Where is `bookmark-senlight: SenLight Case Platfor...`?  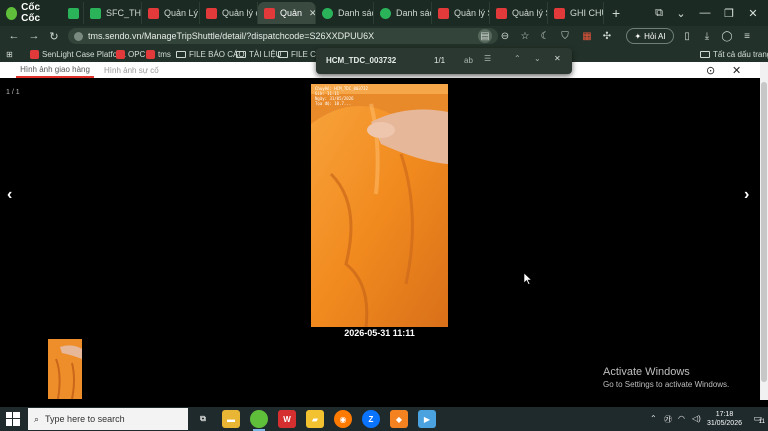
bookmark-senlight: SenLight Case Platfor... is located at coordinates (78, 54).